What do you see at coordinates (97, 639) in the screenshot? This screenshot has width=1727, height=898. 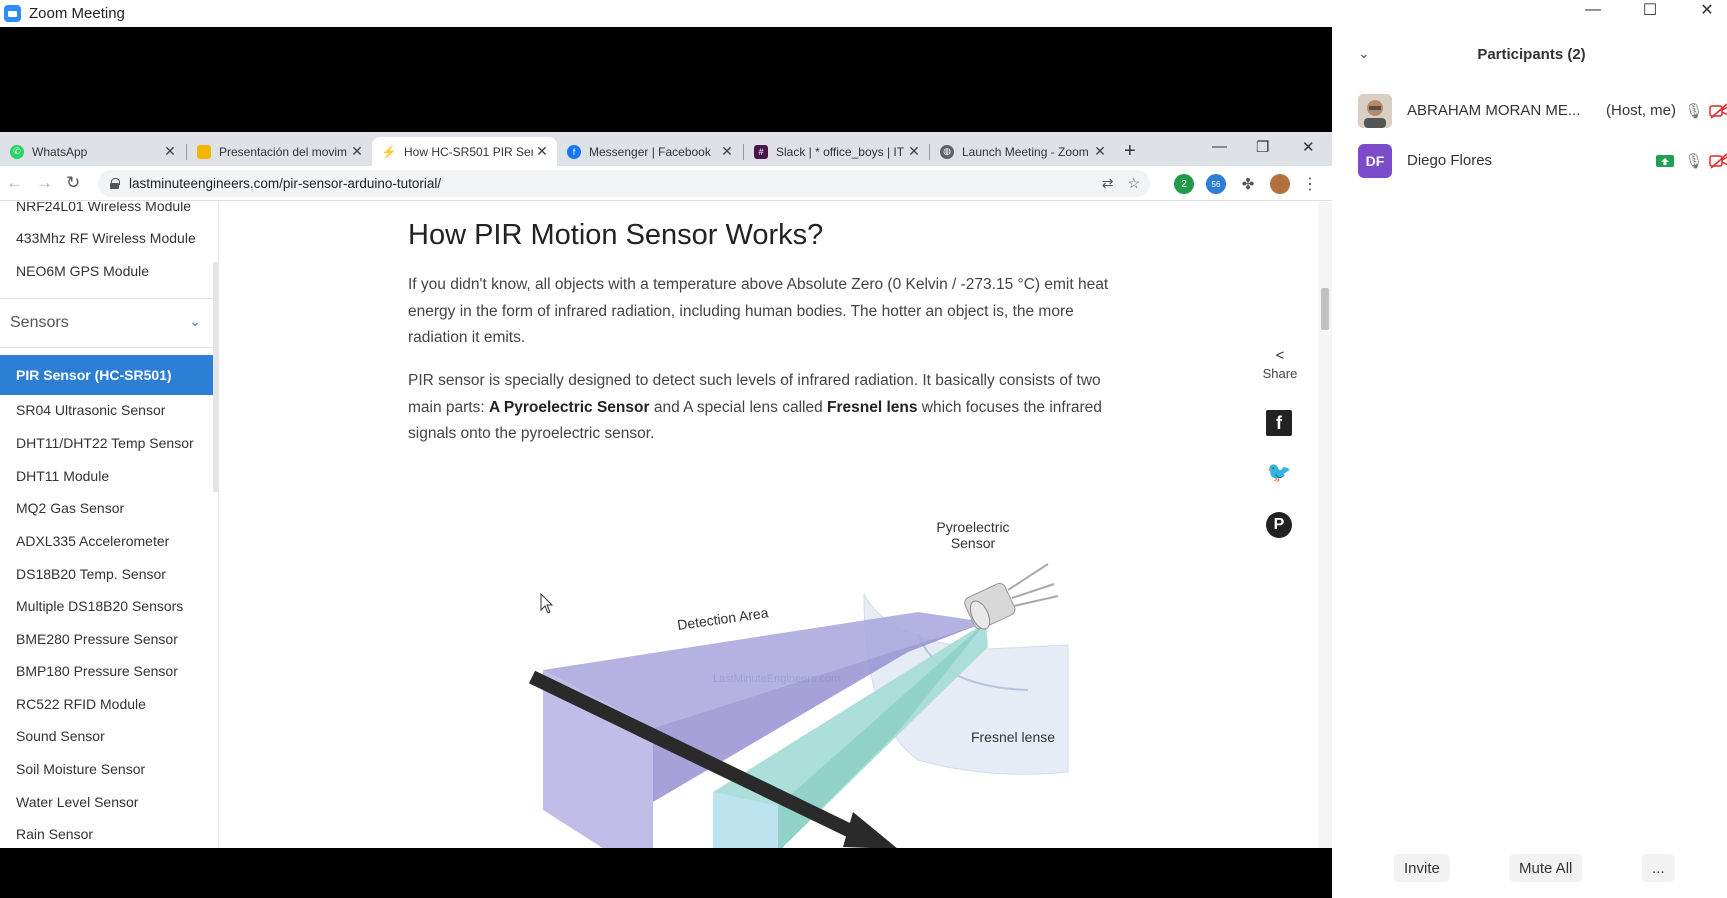 I see `sidebar-item: BME280 Pressure Sensor` at bounding box center [97, 639].